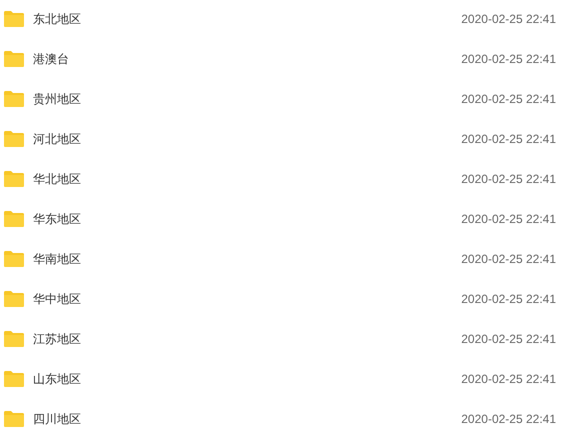 The height and width of the screenshot is (429, 577). What do you see at coordinates (247, 419) in the screenshot?
I see `folder-name: 四川地区` at bounding box center [247, 419].